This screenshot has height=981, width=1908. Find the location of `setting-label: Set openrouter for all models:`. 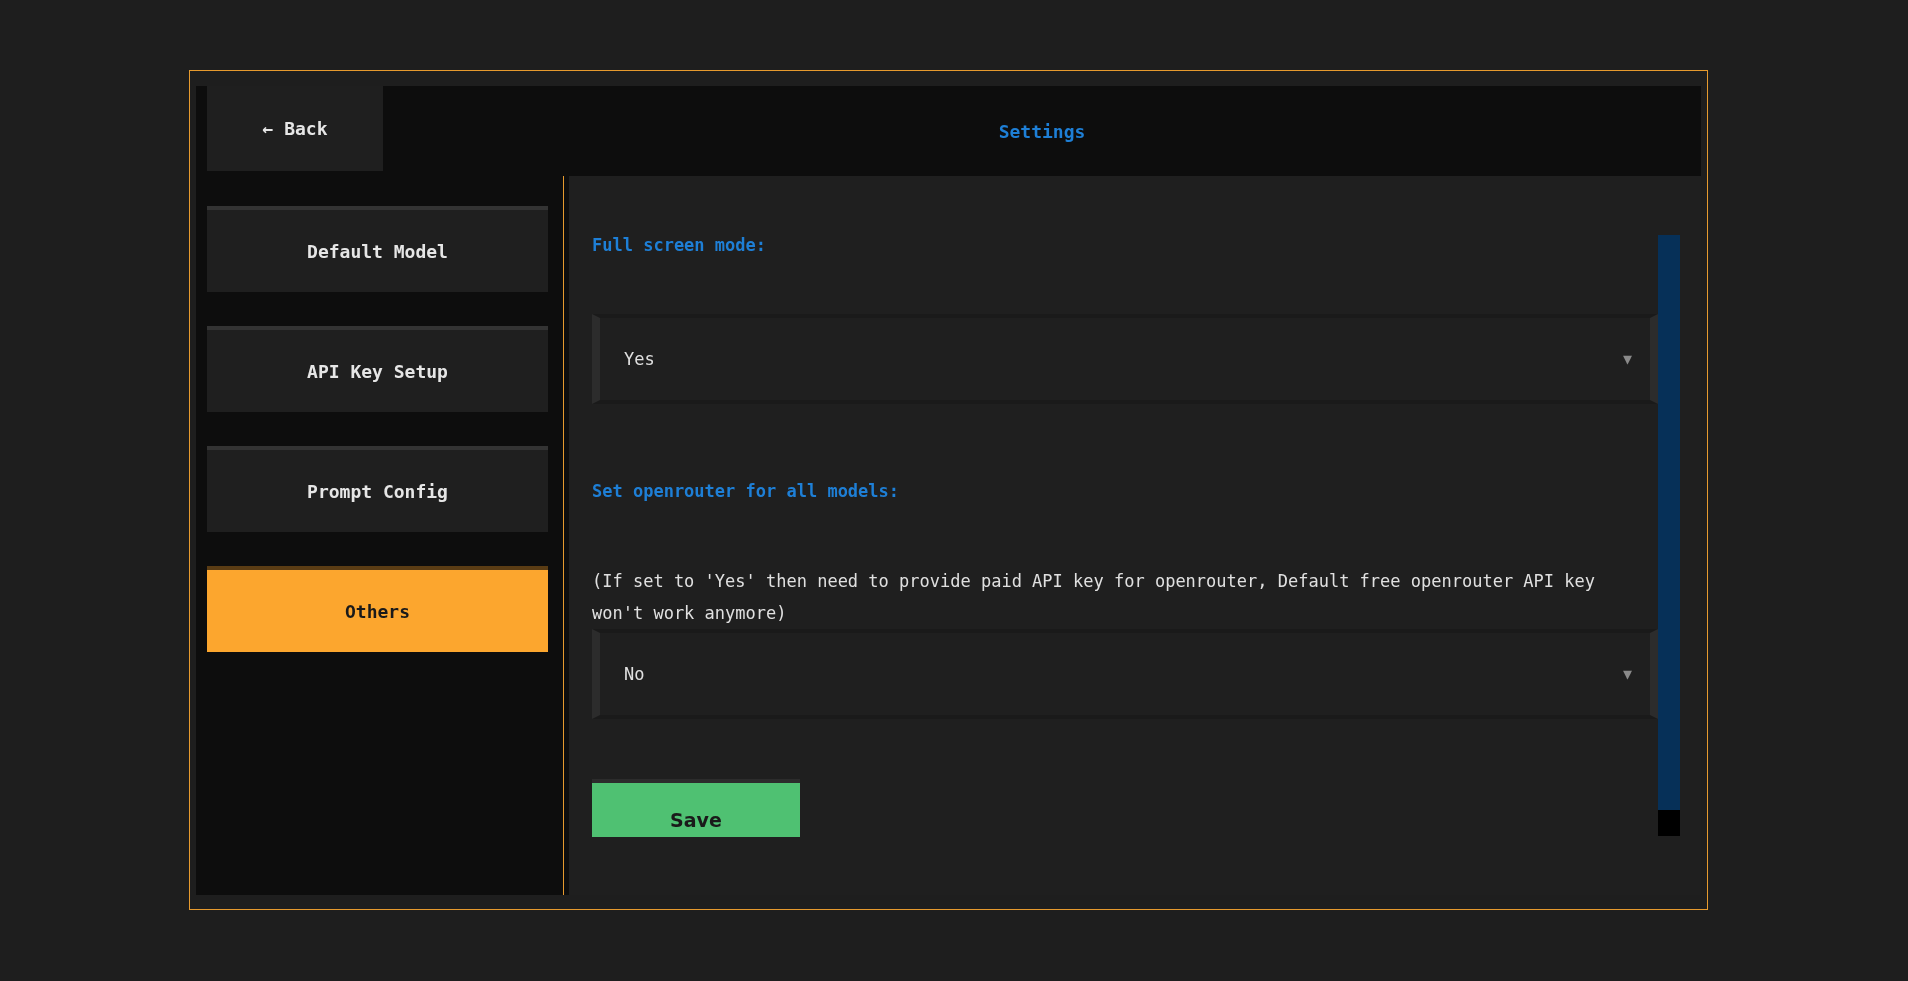

setting-label: Set openrouter for all models: is located at coordinates (746, 491).